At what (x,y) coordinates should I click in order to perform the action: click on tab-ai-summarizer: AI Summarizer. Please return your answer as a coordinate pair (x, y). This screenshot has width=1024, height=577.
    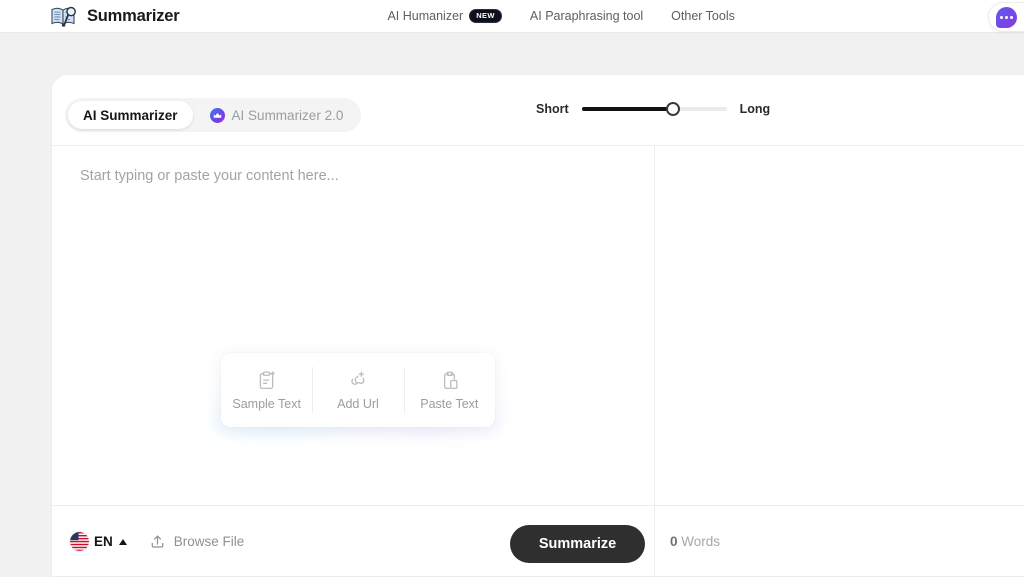
    Looking at the image, I should click on (130, 115).